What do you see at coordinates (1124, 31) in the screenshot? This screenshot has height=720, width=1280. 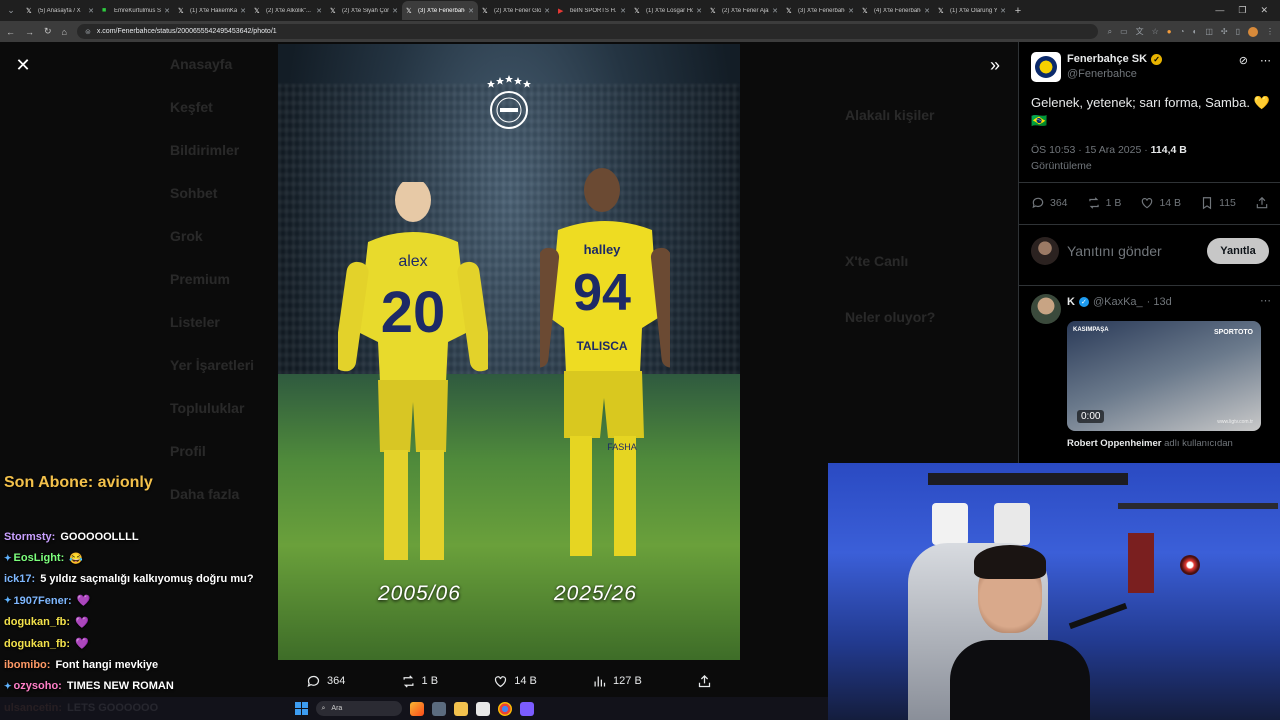 I see `cast-icon: ▭` at bounding box center [1124, 31].